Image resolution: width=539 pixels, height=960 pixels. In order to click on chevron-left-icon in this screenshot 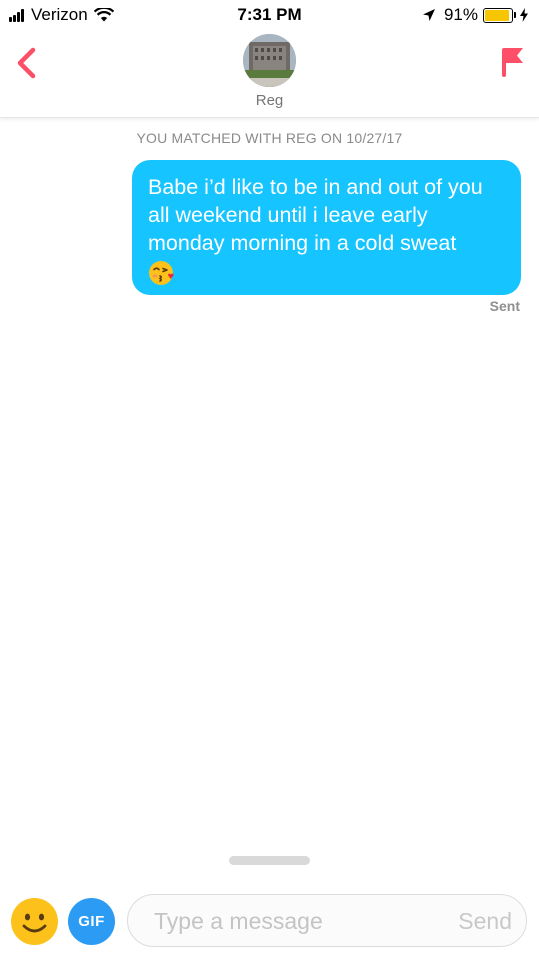, I will do `click(26, 63)`.